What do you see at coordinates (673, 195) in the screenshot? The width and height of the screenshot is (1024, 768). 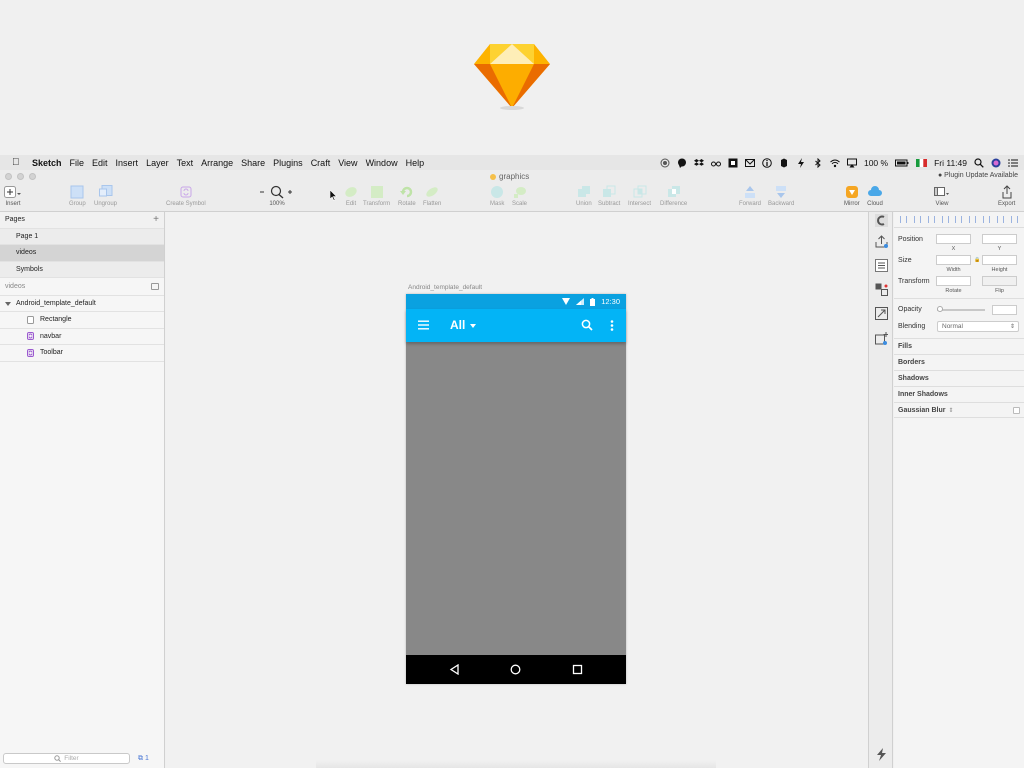 I see `difference-tool: Difference` at bounding box center [673, 195].